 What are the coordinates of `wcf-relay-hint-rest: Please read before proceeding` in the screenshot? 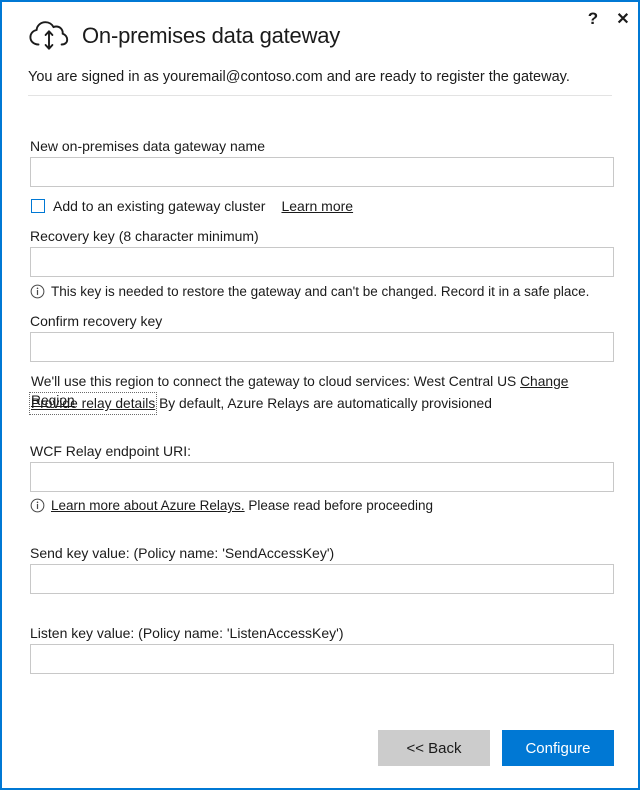 It's located at (341, 505).